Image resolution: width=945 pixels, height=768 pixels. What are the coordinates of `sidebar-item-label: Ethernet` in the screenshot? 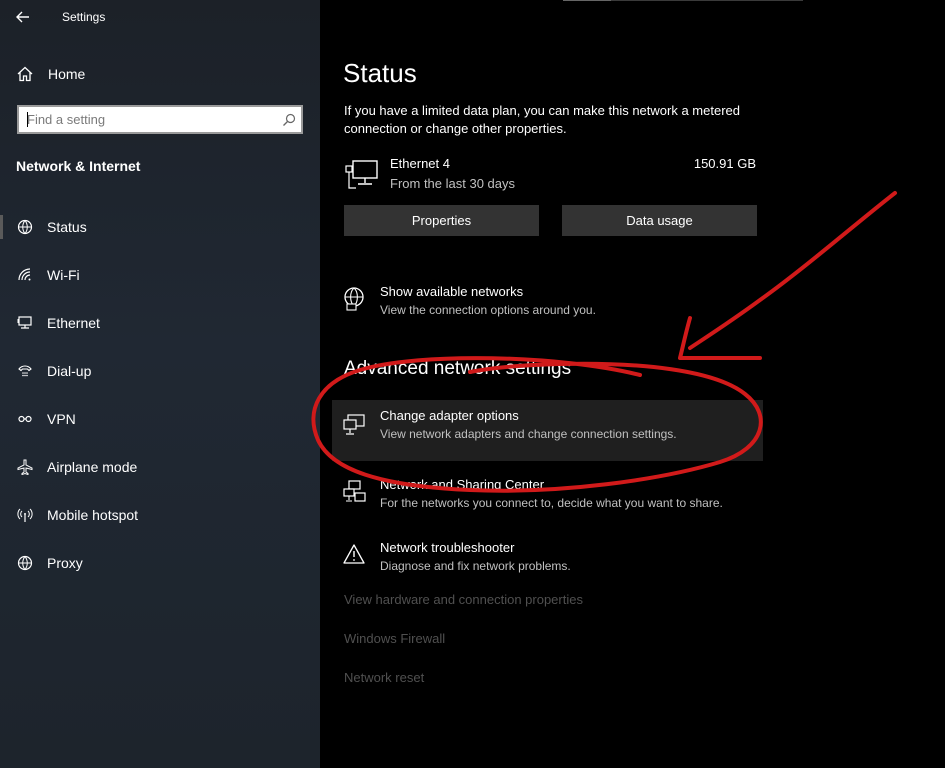 It's located at (73, 323).